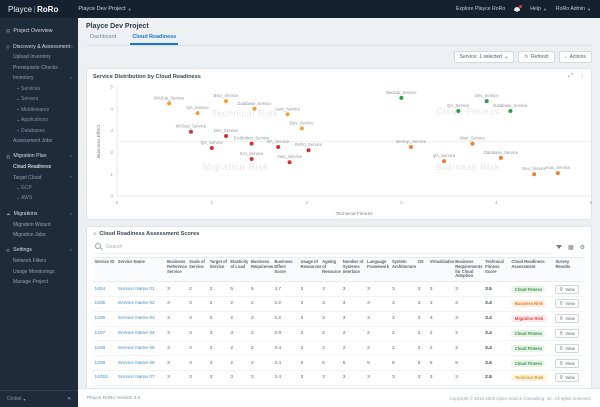  What do you see at coordinates (261, 269) in the screenshot?
I see `column-header: Business Requirements` at bounding box center [261, 269].